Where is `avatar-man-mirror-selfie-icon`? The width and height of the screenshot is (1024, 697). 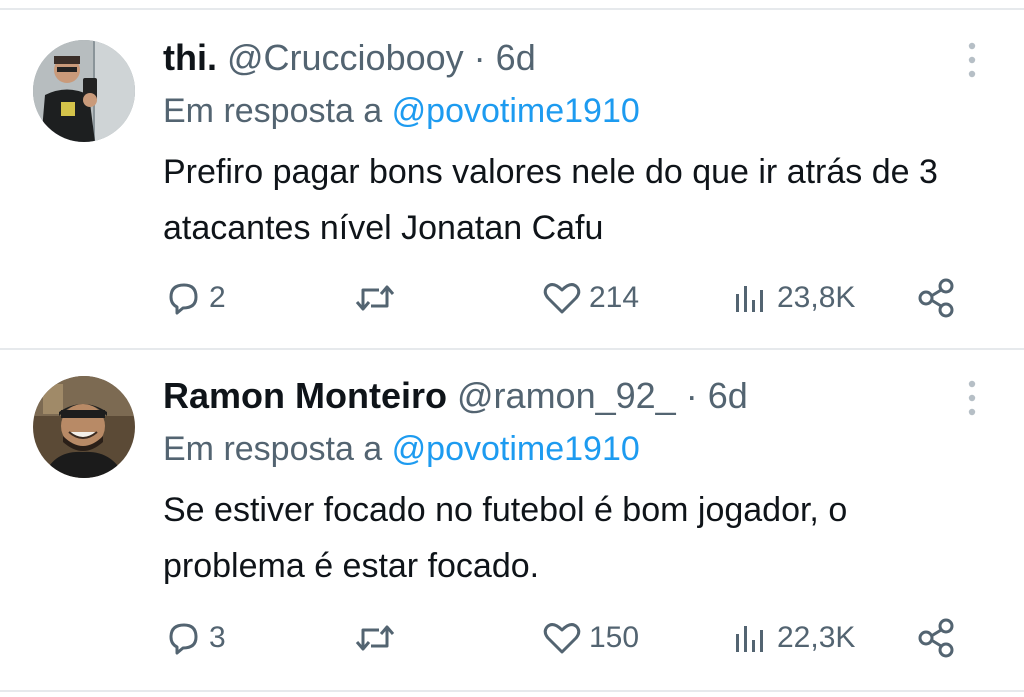 avatar-man-mirror-selfie-icon is located at coordinates (84, 91).